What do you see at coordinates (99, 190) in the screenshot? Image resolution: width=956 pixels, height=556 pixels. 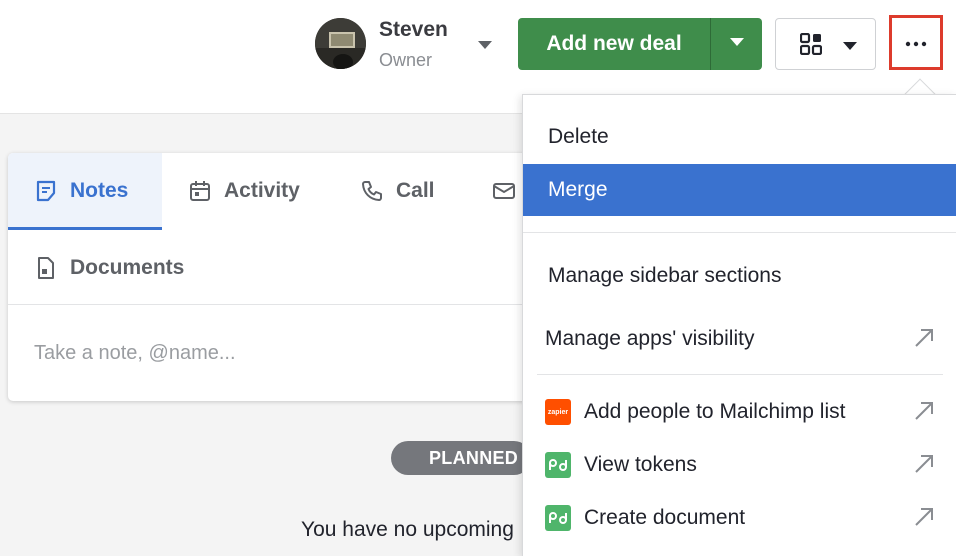 I see `tab-label: Notes` at bounding box center [99, 190].